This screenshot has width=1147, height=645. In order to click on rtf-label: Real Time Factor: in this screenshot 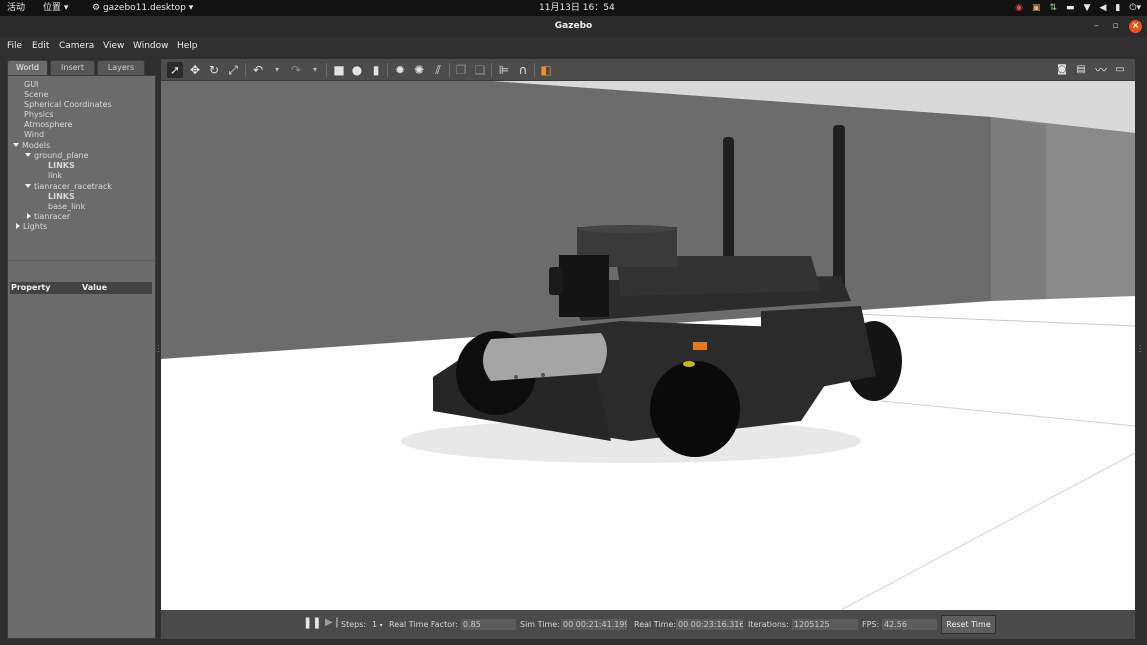, I will do `click(423, 624)`.